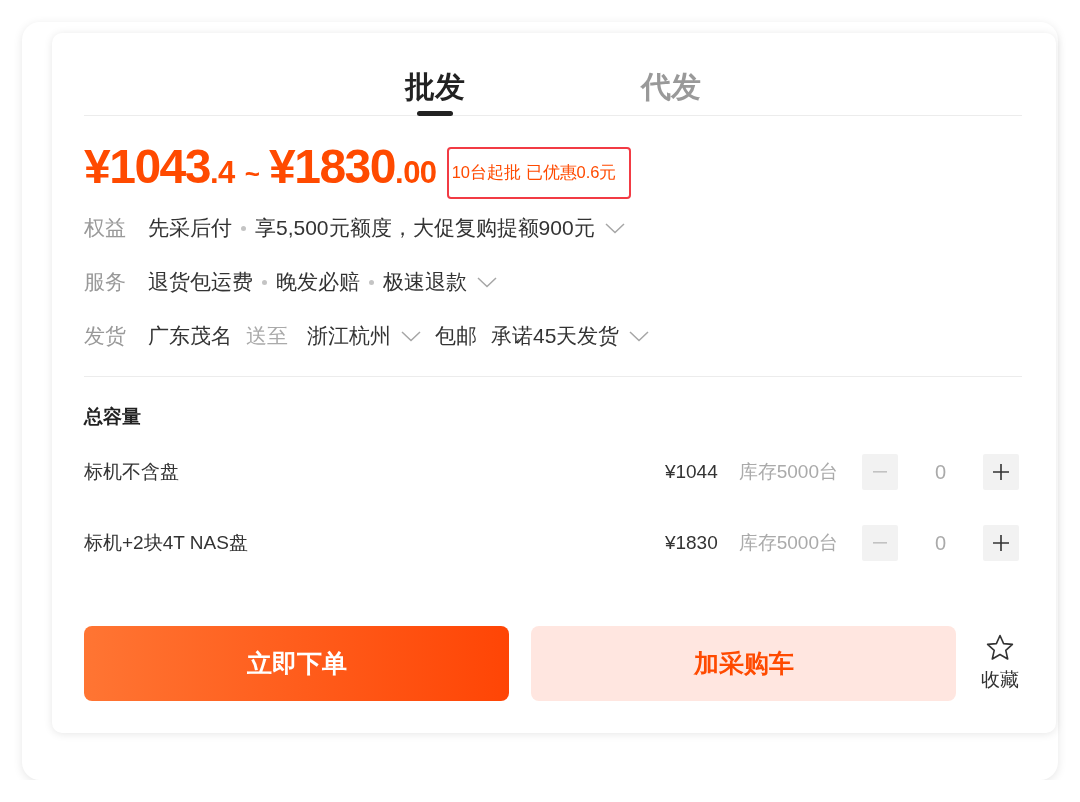 Image resolution: width=1080 pixels, height=802 pixels. What do you see at coordinates (456, 336) in the screenshot?
I see `info-text: 包邮` at bounding box center [456, 336].